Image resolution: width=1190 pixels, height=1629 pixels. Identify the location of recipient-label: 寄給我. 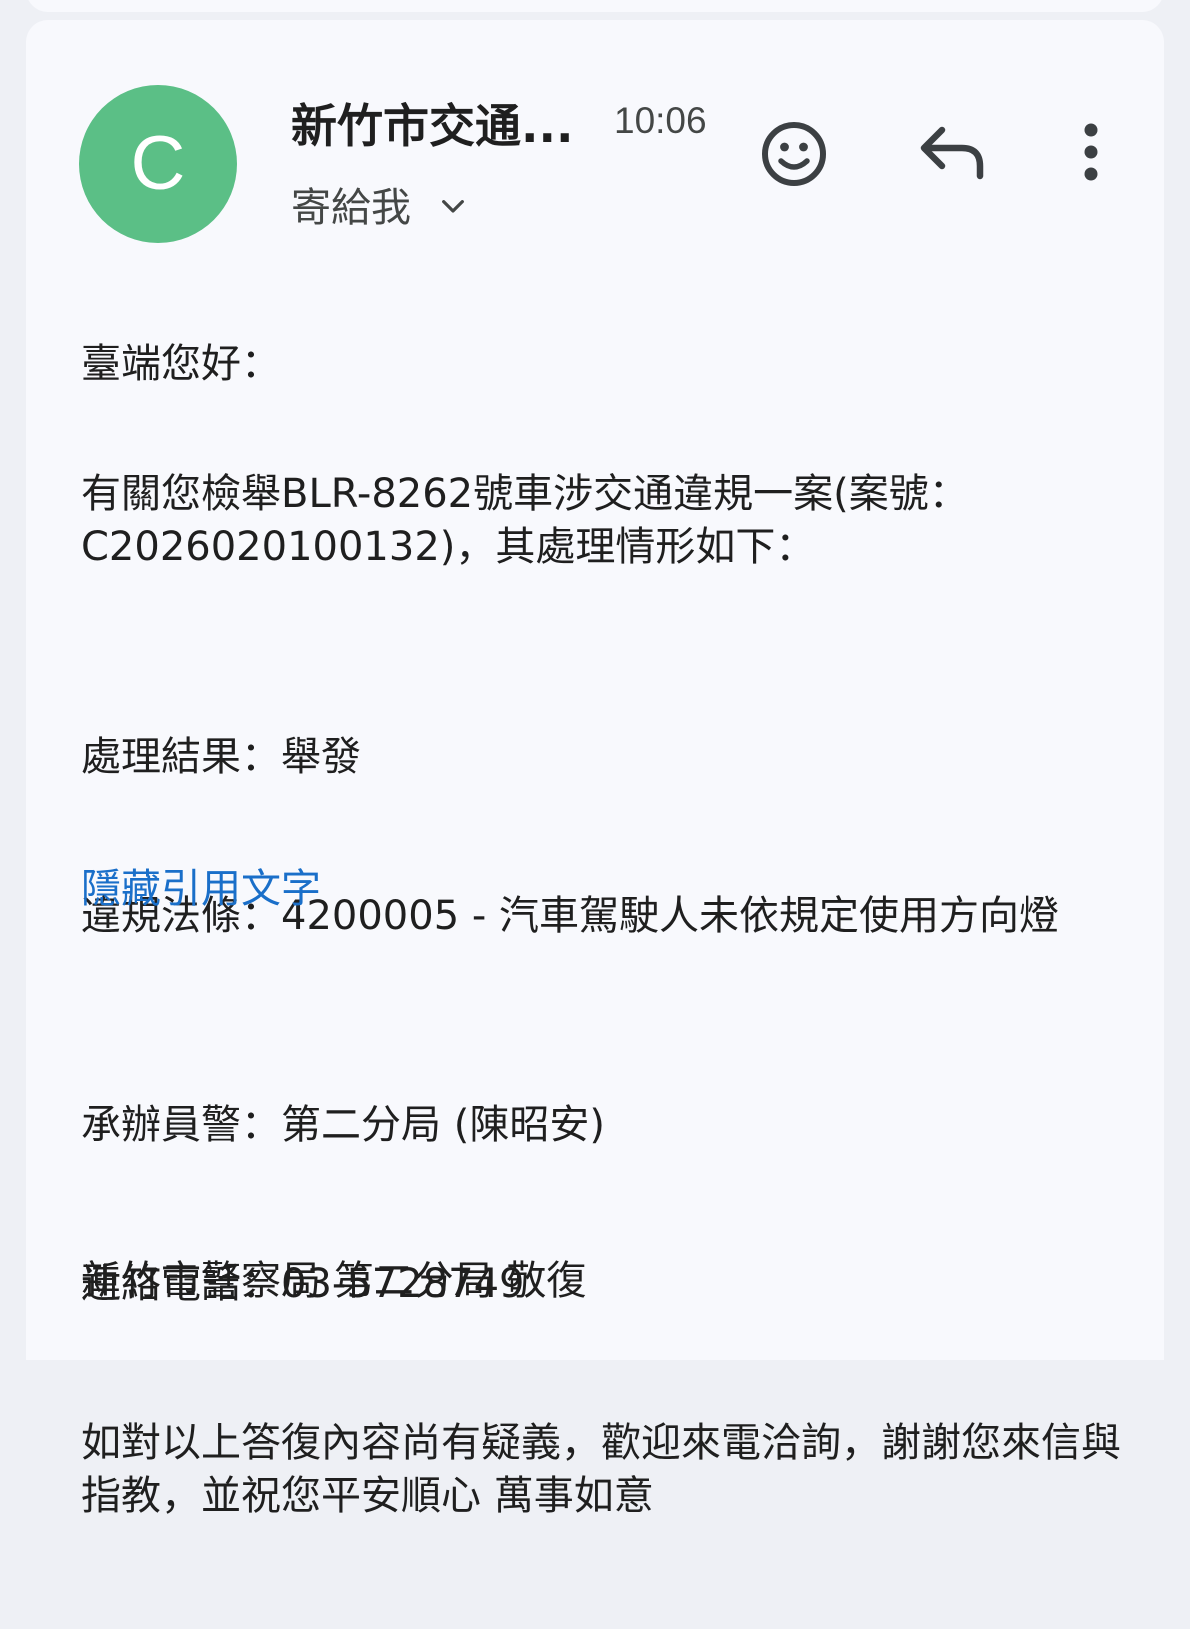
(351, 208).